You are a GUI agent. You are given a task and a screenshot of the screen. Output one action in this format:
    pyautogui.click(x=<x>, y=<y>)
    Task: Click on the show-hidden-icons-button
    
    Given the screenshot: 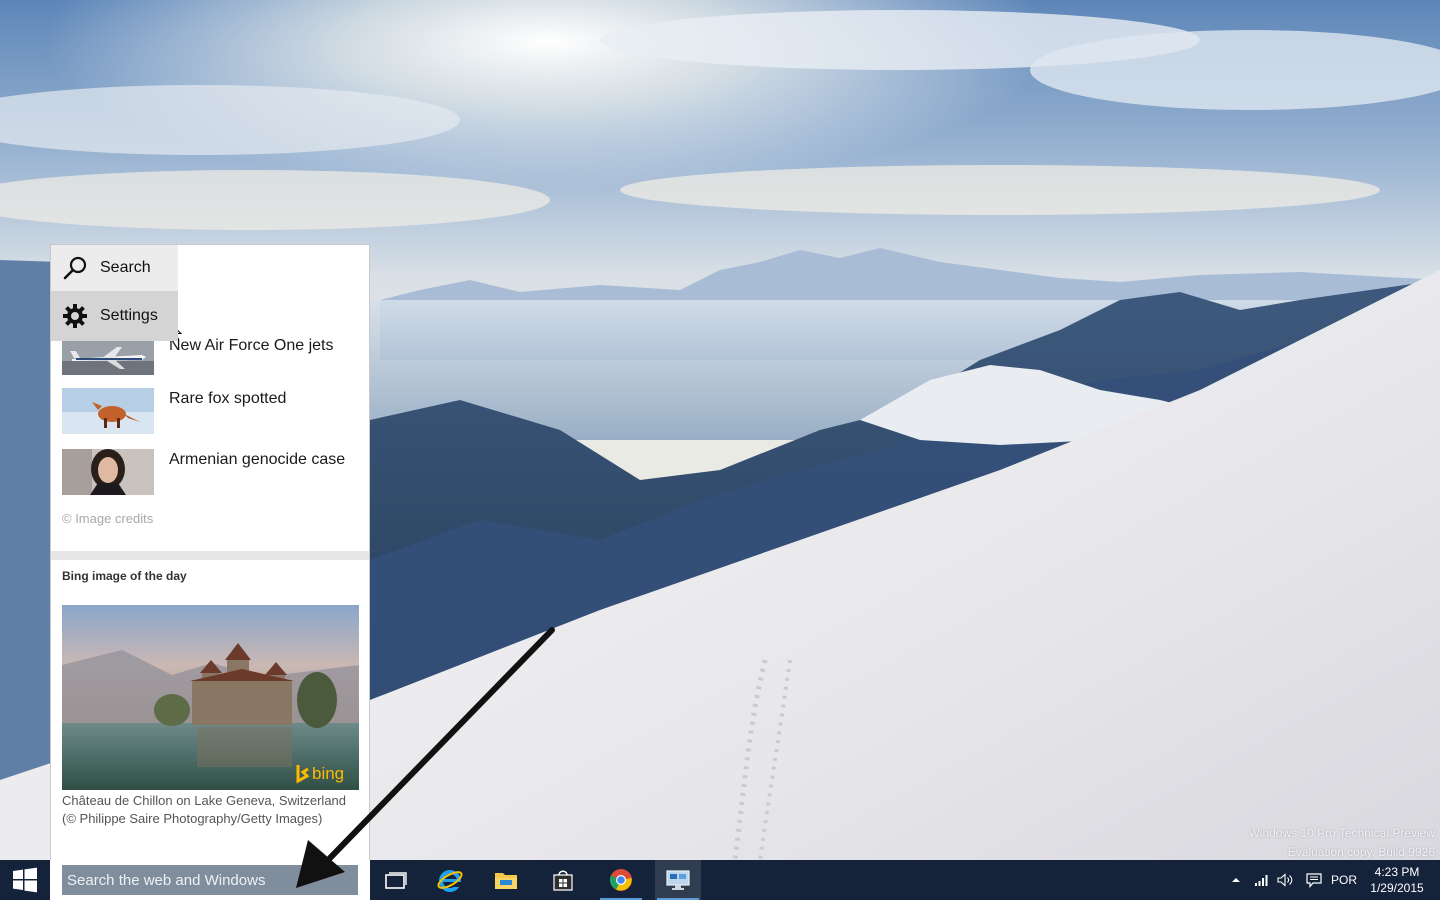 What is the action you would take?
    pyautogui.click(x=1236, y=880)
    